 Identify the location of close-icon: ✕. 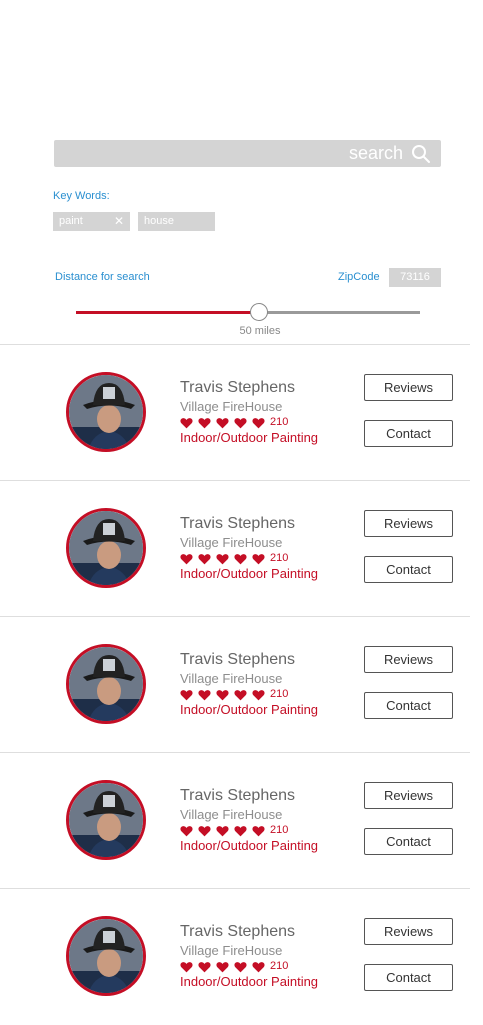
(119, 221).